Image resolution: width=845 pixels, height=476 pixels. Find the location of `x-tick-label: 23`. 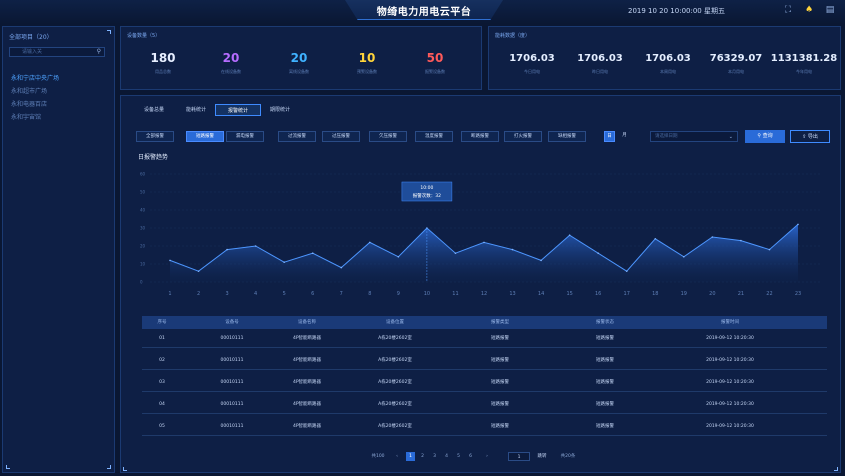

x-tick-label: 23 is located at coordinates (798, 294).